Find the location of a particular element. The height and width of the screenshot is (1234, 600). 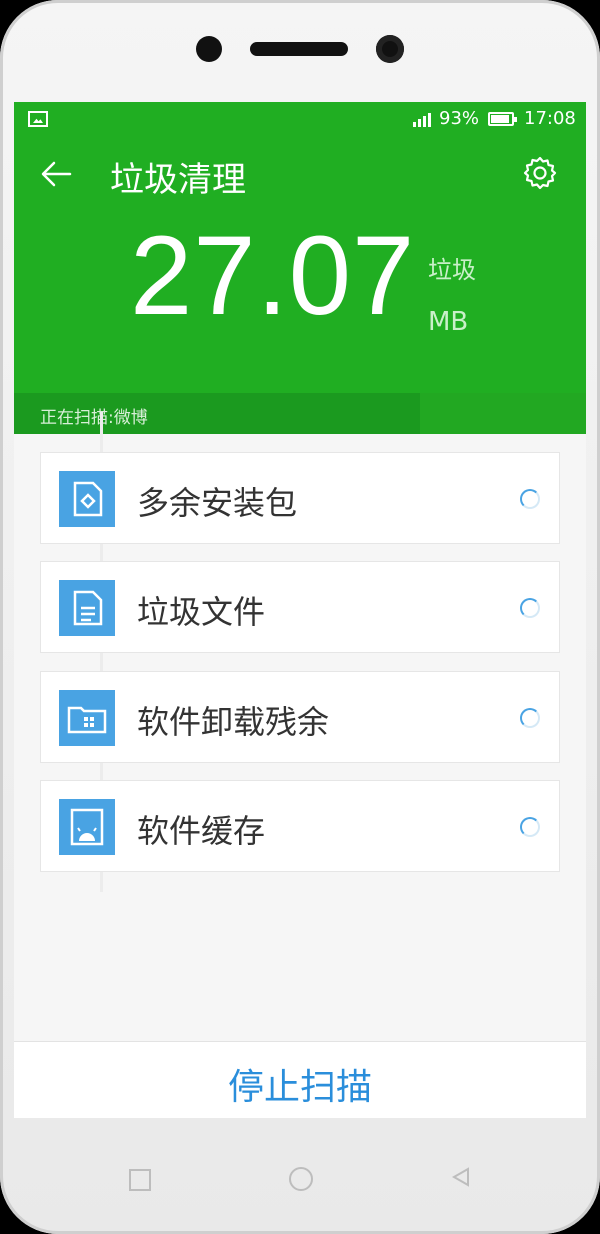

list-item-uninstall-residue: 软件卸载残余 is located at coordinates (300, 717).